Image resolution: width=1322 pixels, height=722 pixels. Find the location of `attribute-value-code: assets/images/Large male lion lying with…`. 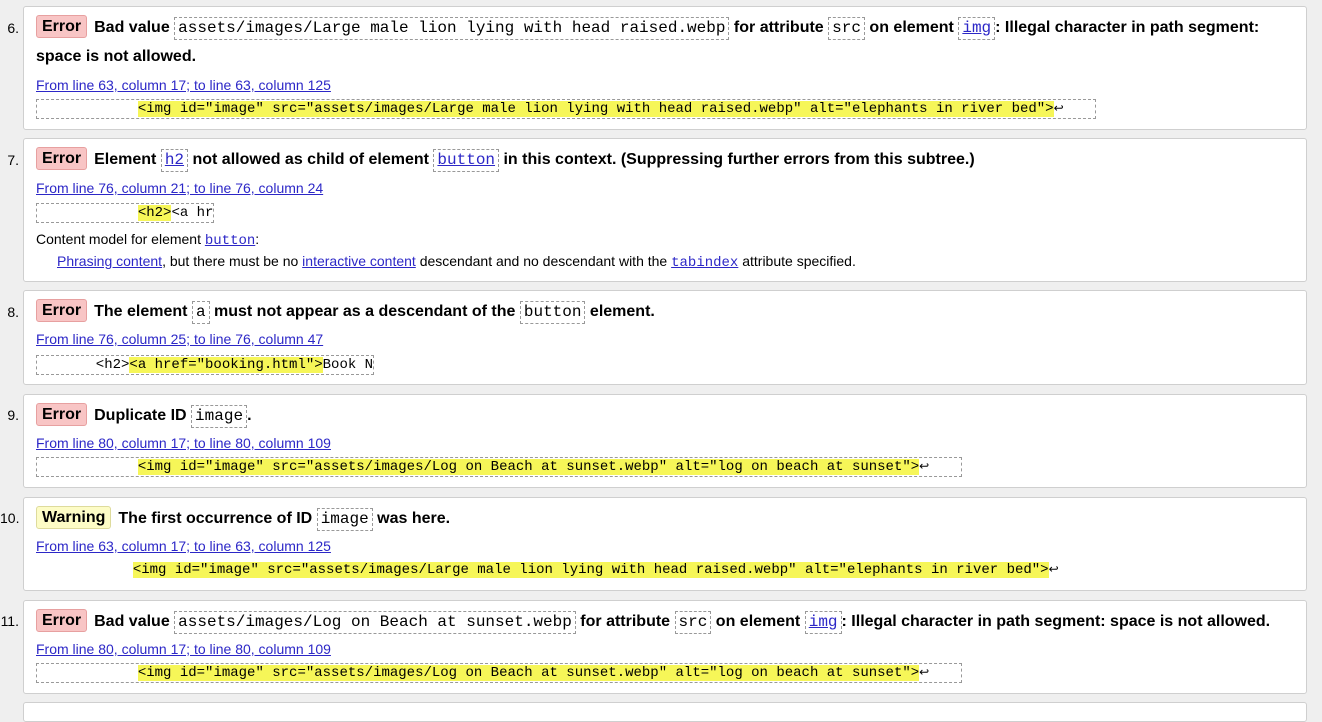

attribute-value-code: assets/images/Large male lion lying with… is located at coordinates (452, 28).